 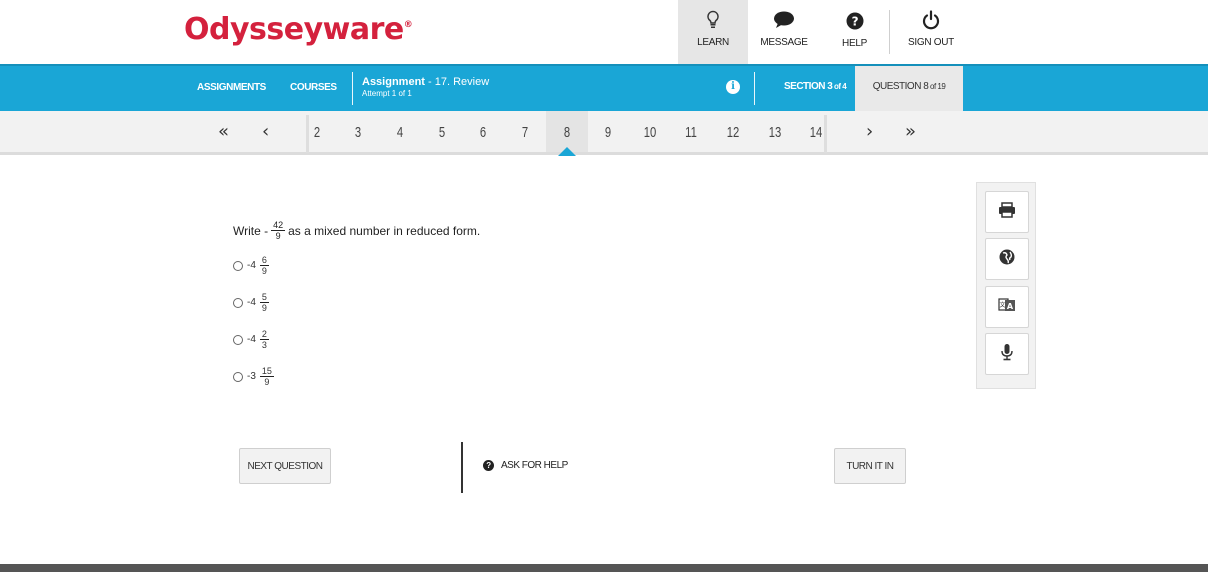 I want to click on globe-button, so click(x=1007, y=259).